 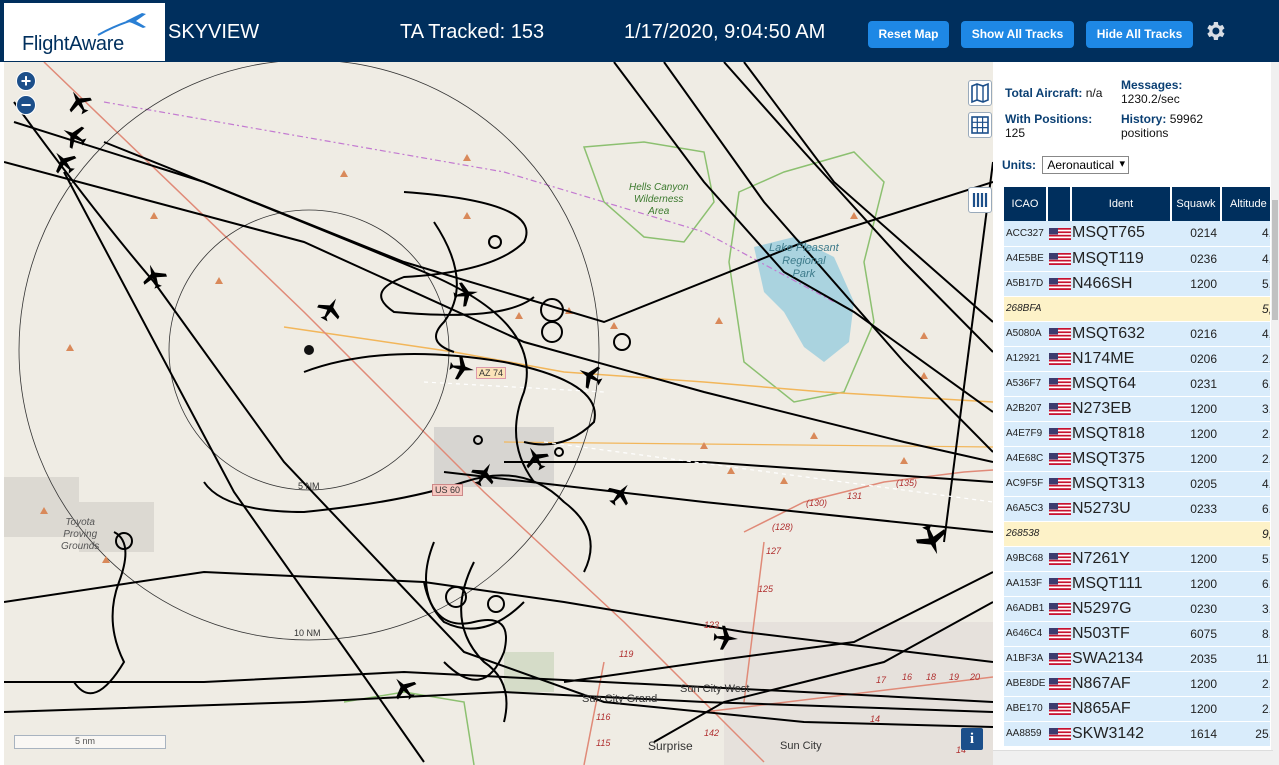 What do you see at coordinates (1245, 609) in the screenshot?
I see `altitude-cell: 3,400` at bounding box center [1245, 609].